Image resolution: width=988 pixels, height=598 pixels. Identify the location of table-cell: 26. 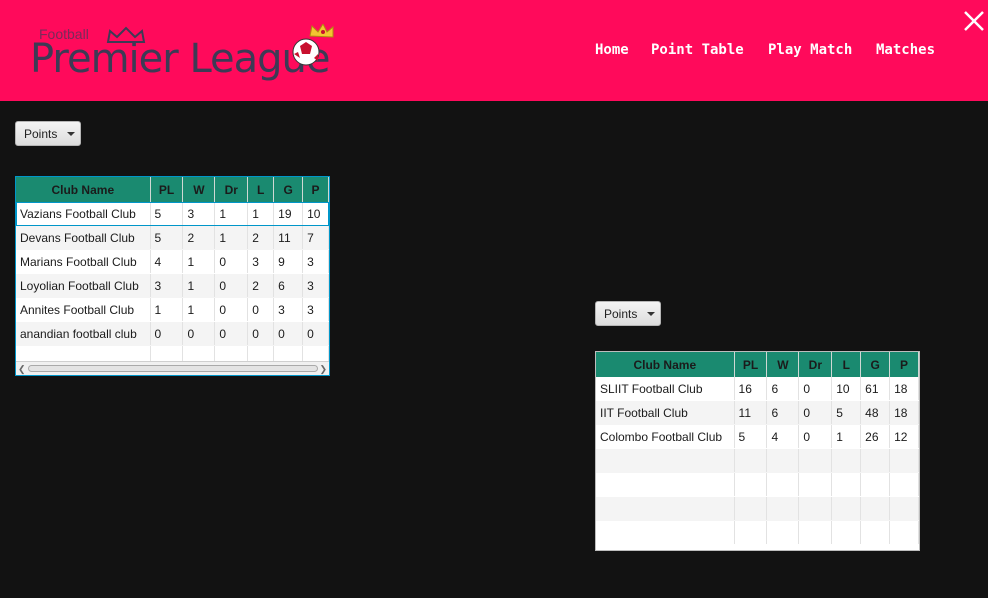
(876, 436).